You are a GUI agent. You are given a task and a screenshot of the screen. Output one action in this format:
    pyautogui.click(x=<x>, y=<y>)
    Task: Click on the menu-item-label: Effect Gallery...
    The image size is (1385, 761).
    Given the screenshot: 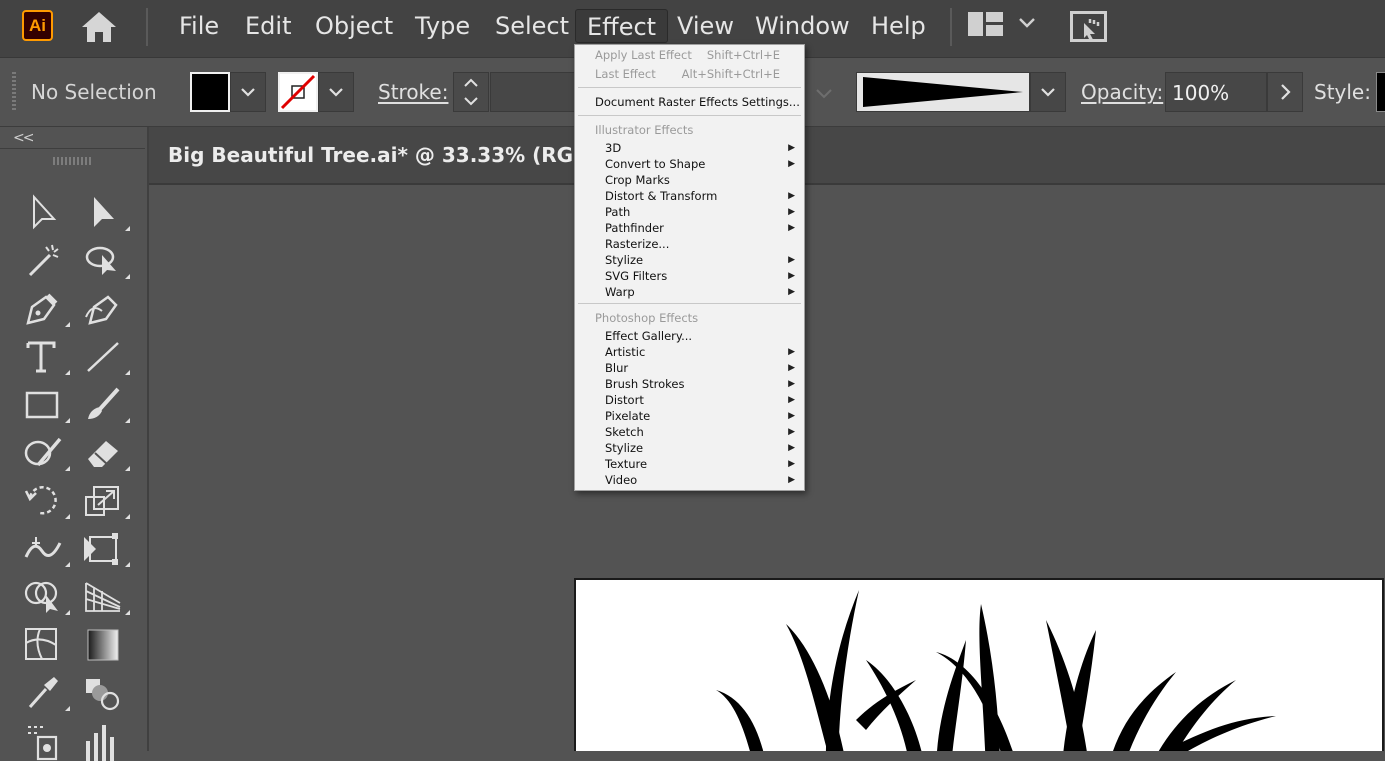 What is the action you would take?
    pyautogui.click(x=649, y=336)
    